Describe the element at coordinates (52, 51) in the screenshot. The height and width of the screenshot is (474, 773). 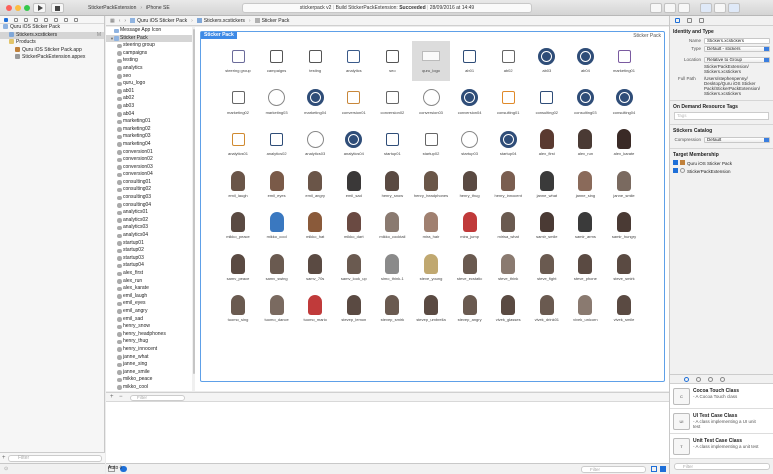
I see `navigator-item: Quru iOS Sticker Pack.app` at that location.